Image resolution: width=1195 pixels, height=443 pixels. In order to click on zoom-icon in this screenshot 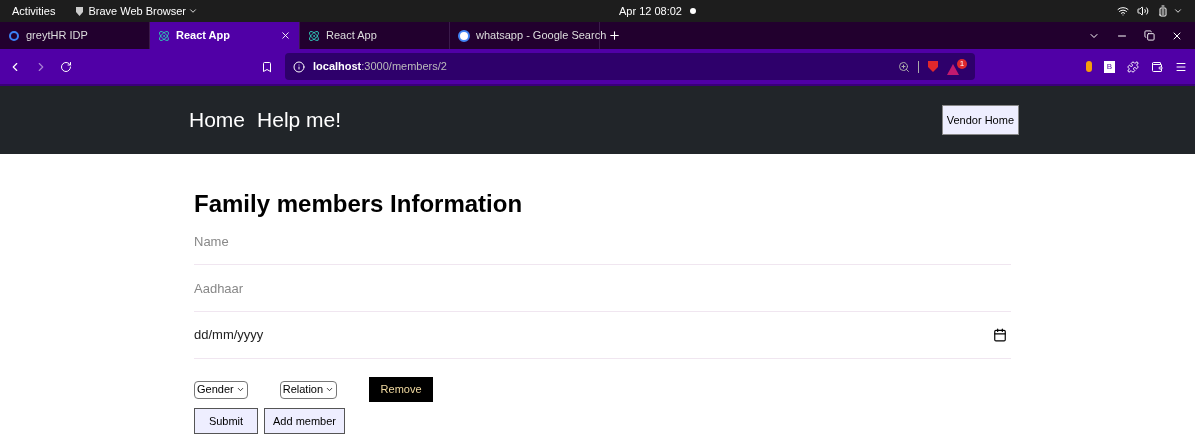, I will do `click(904, 66)`.